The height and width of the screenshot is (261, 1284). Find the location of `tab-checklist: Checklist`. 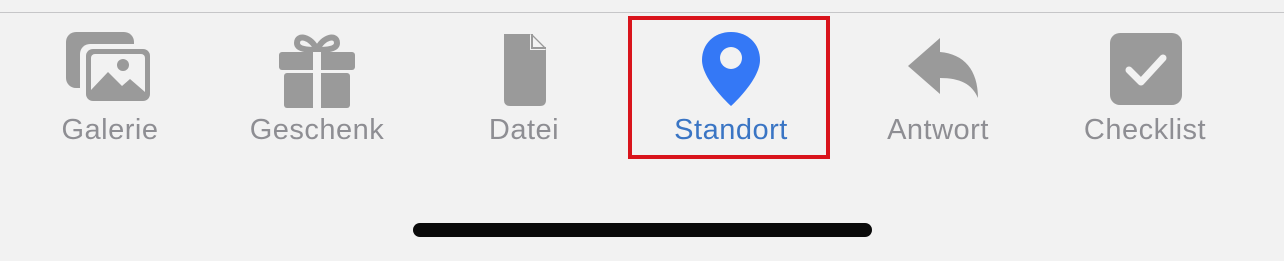

tab-checklist: Checklist is located at coordinates (1145, 88).